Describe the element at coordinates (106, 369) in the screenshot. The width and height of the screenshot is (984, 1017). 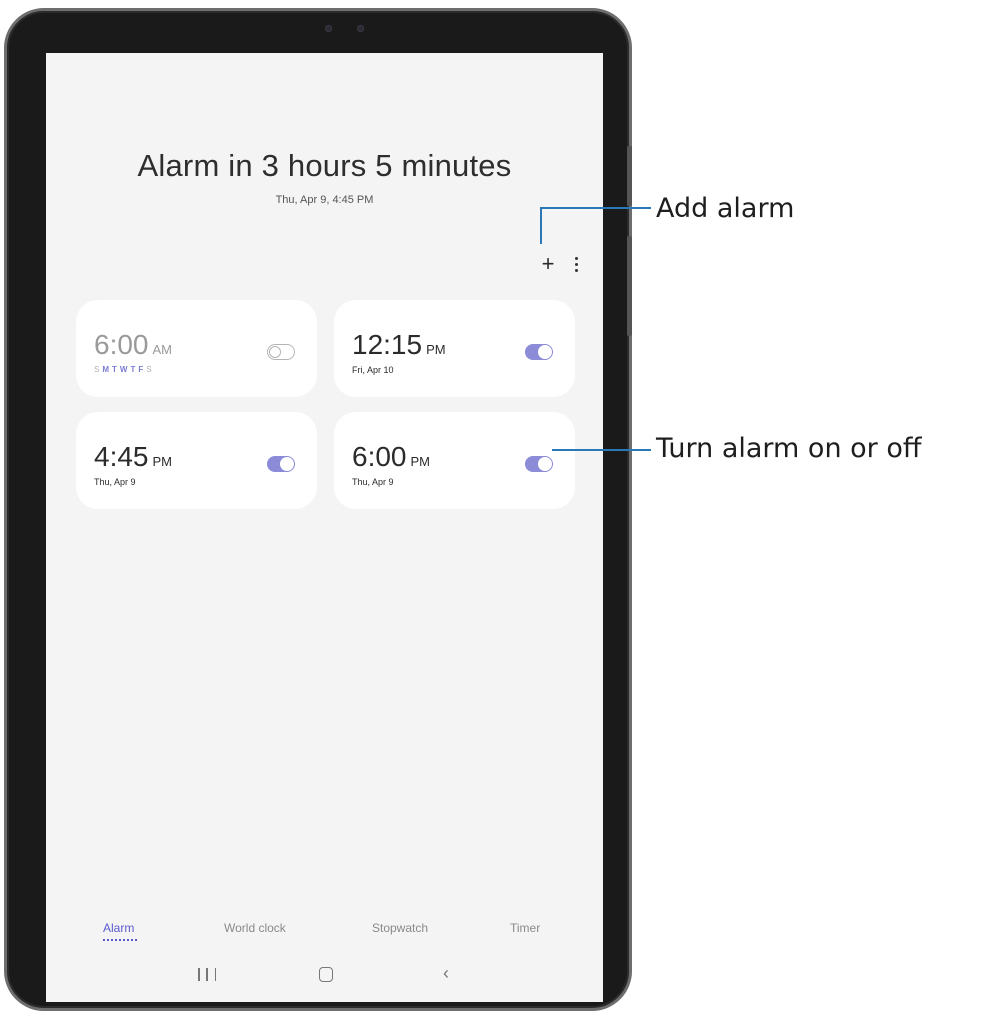
I see `day-monday: M` at that location.